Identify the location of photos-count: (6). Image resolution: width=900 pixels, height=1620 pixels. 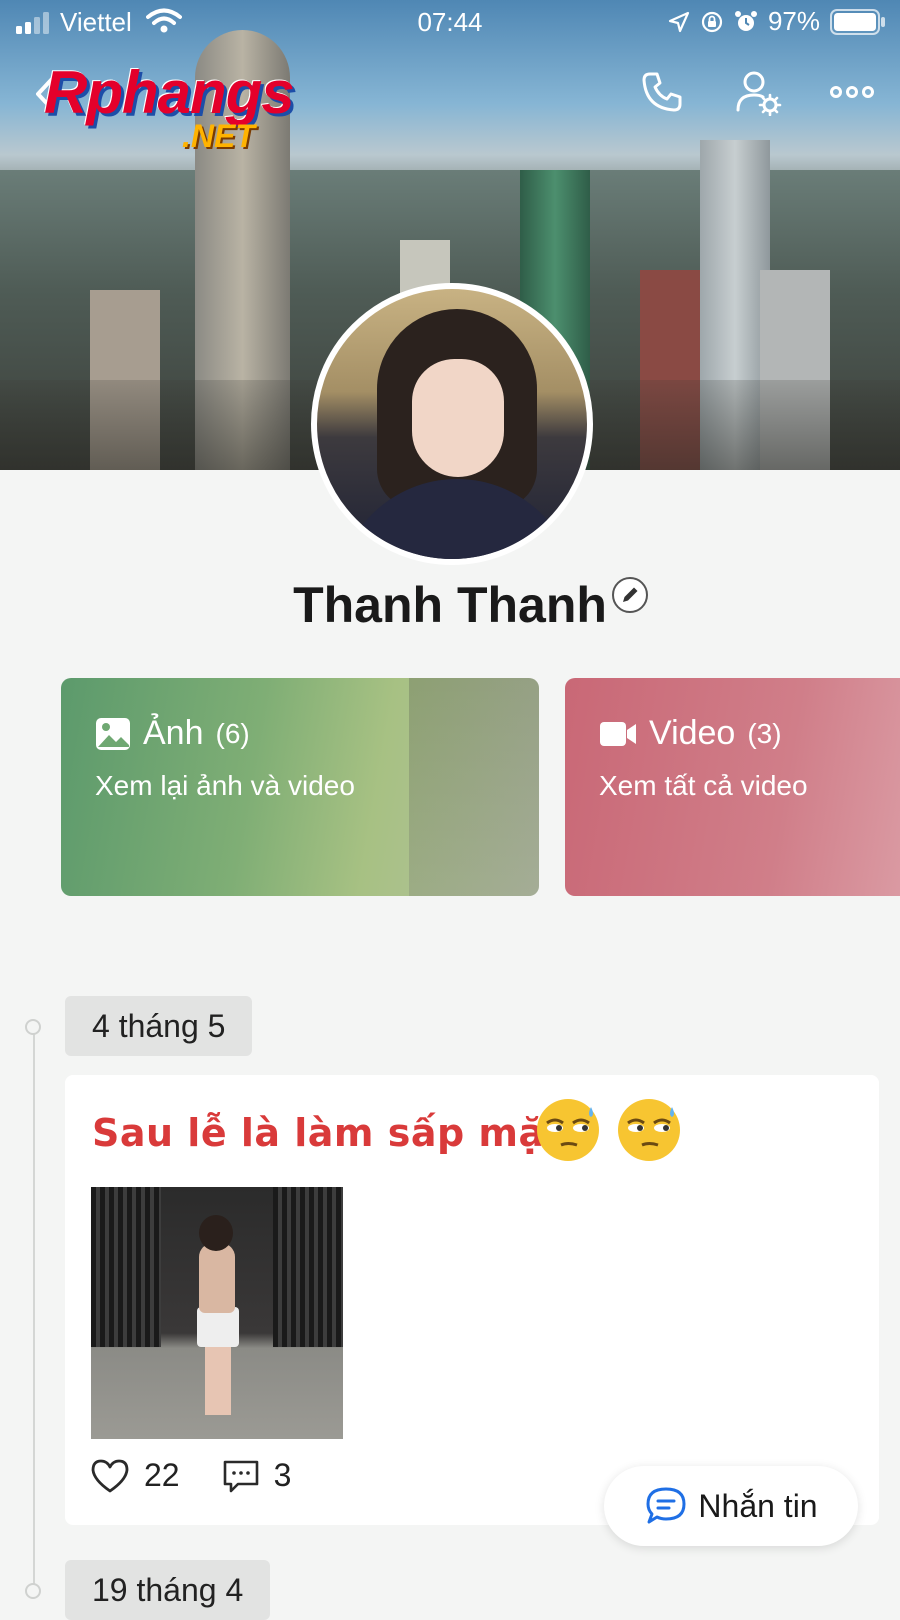
(232, 733).